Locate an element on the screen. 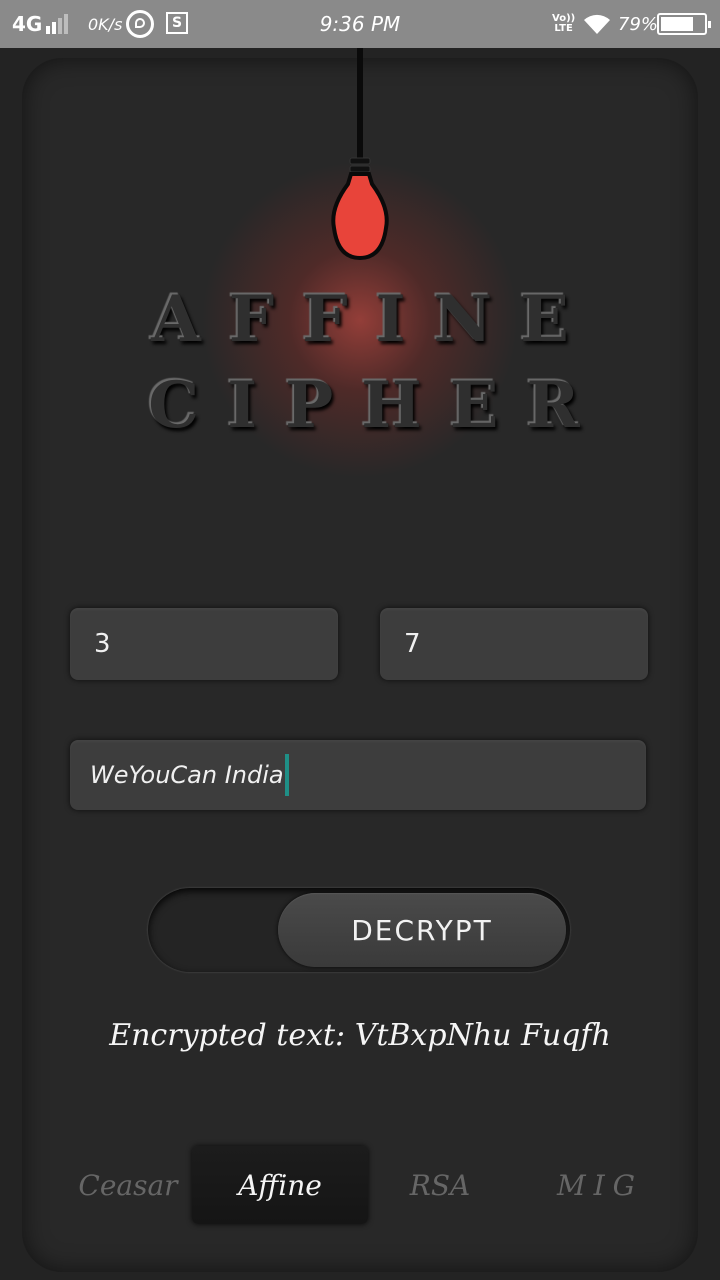 This screenshot has width=720, height=1280. cipher-tab-bar: Ceasar Affine RSA MIG is located at coordinates (360, 1185).